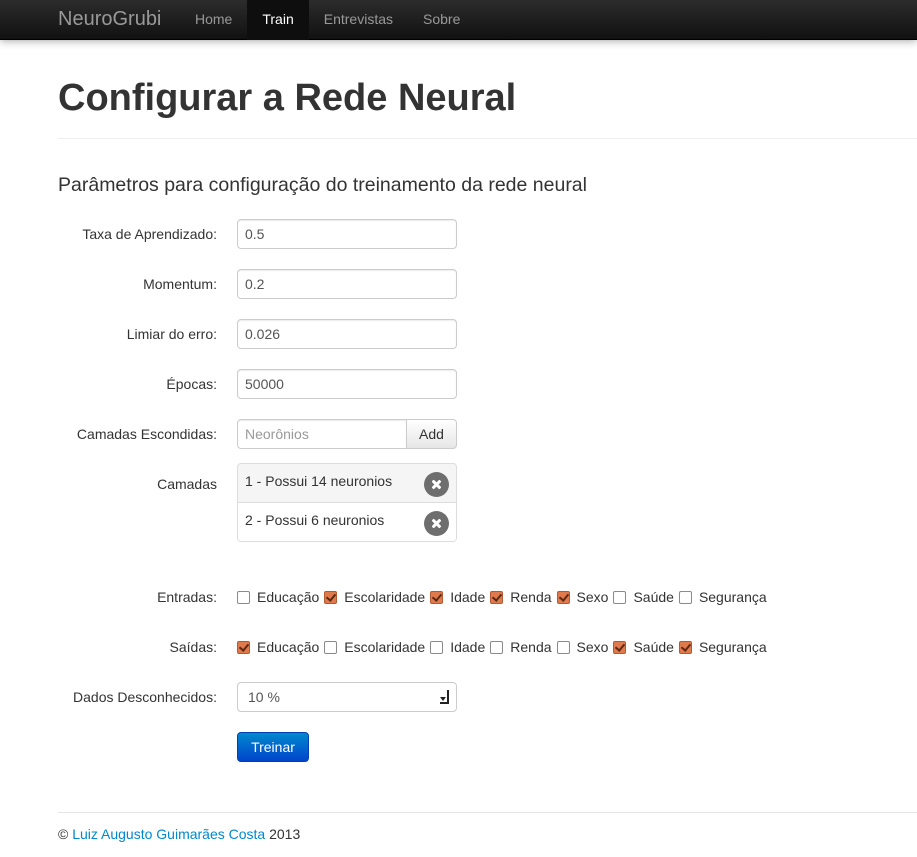 Image resolution: width=917 pixels, height=857 pixels. I want to click on author-link: Luiz Augusto Guimarães Costa, so click(168, 834).